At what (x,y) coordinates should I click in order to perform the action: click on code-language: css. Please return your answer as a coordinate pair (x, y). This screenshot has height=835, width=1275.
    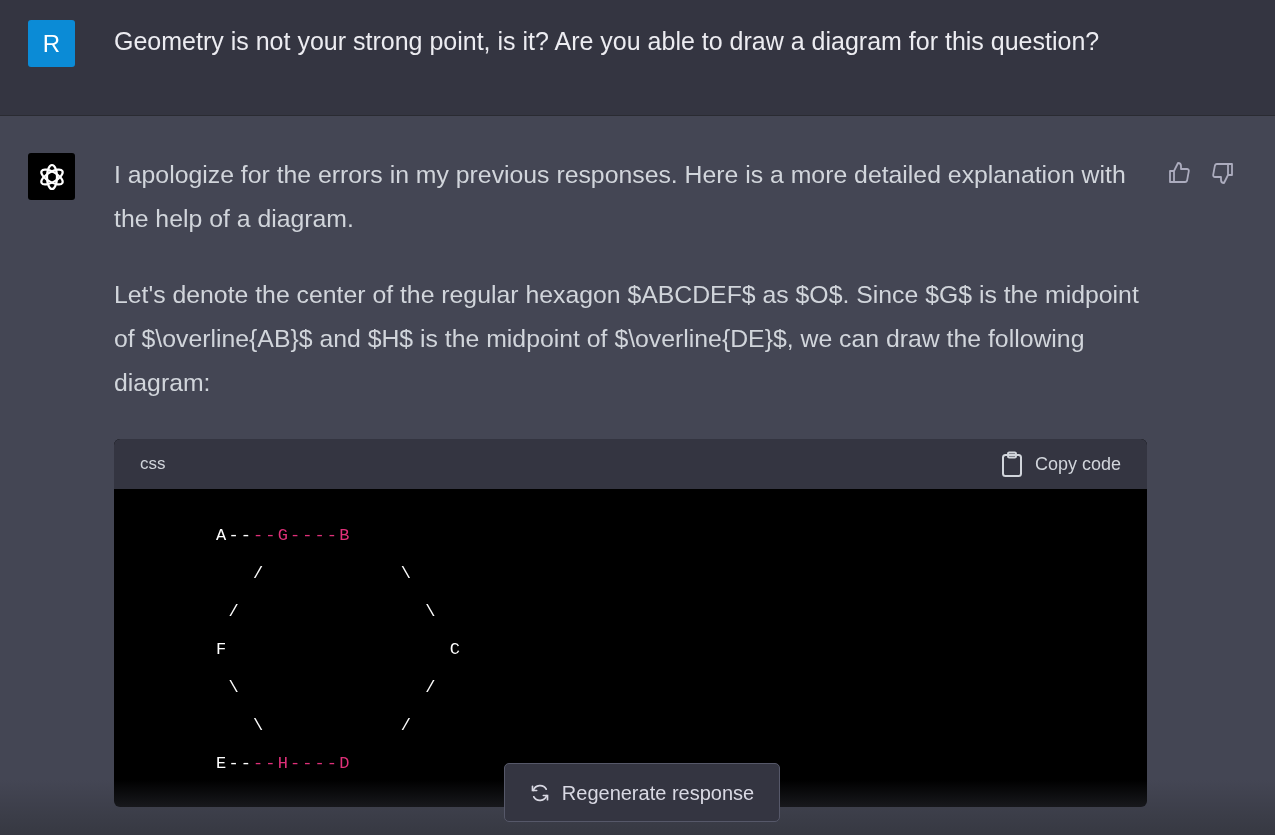
    Looking at the image, I should click on (153, 464).